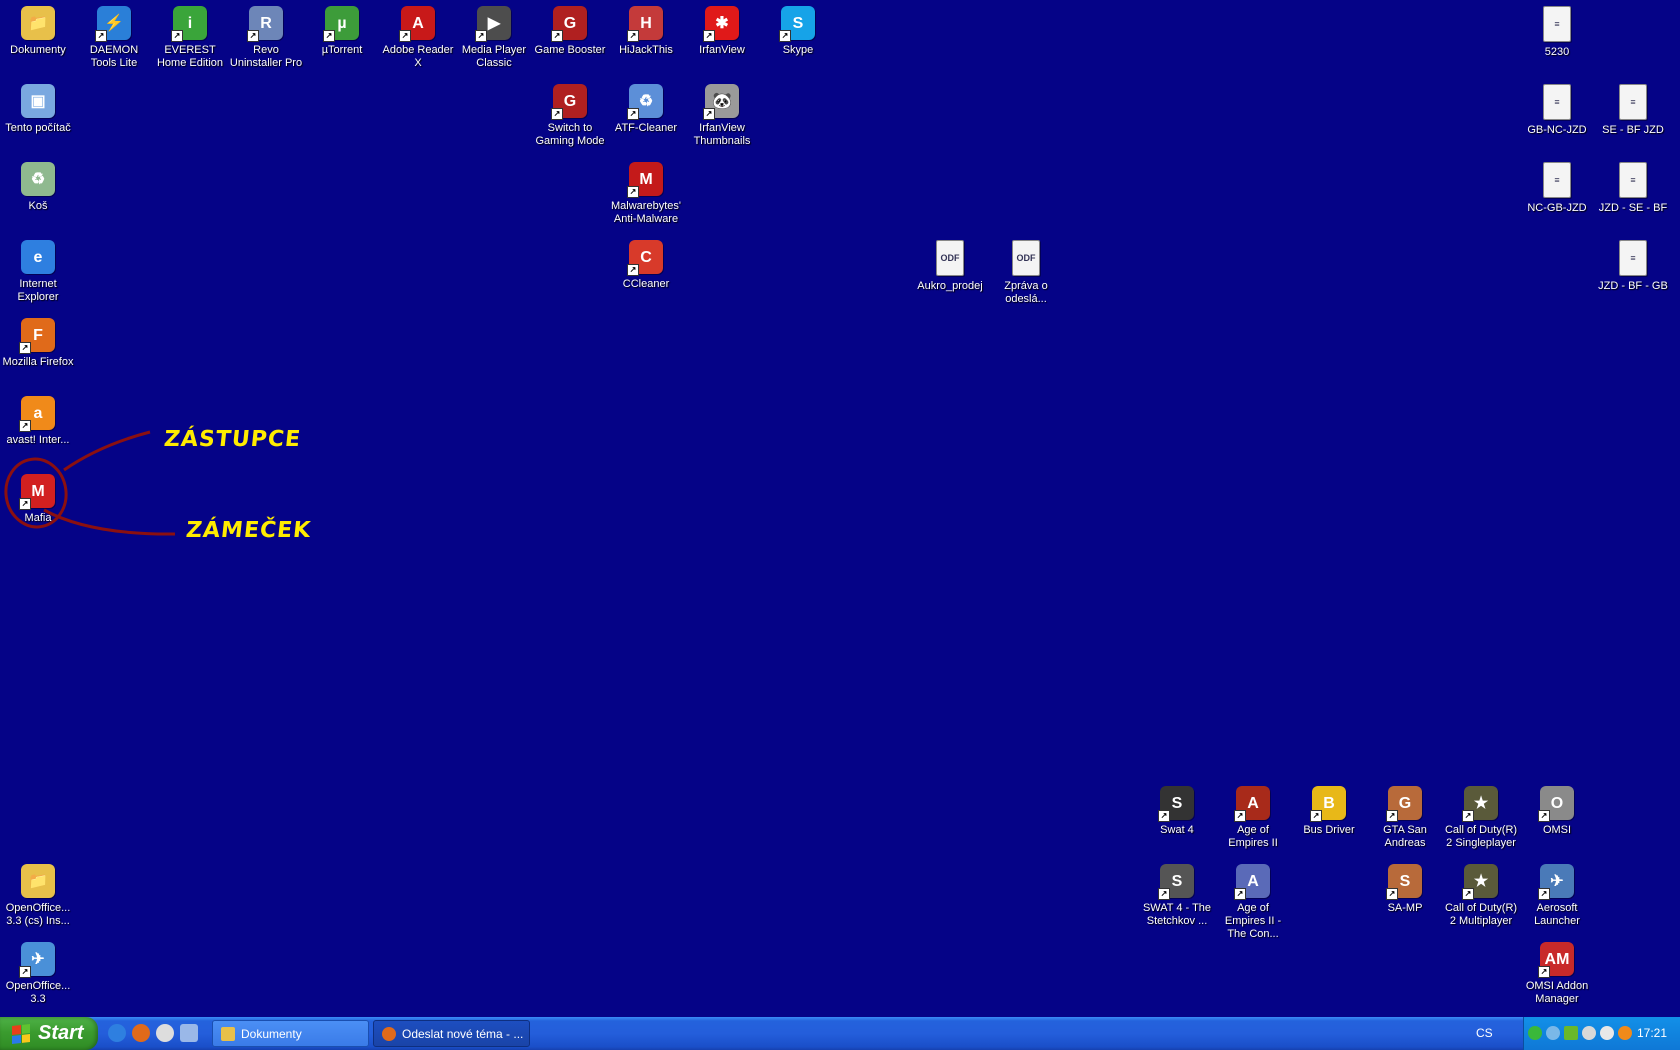 Image resolution: width=1680 pixels, height=1050 pixels. I want to click on desktop-icon-label: HiJackThis, so click(646, 50).